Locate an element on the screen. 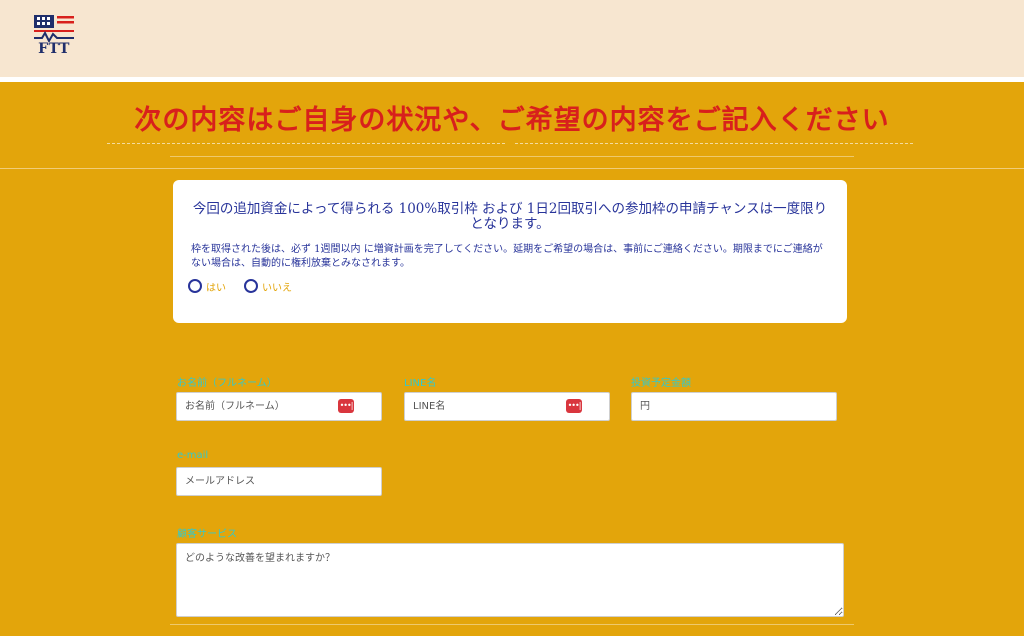  name-label: お名前（フルネーム） is located at coordinates (227, 383).